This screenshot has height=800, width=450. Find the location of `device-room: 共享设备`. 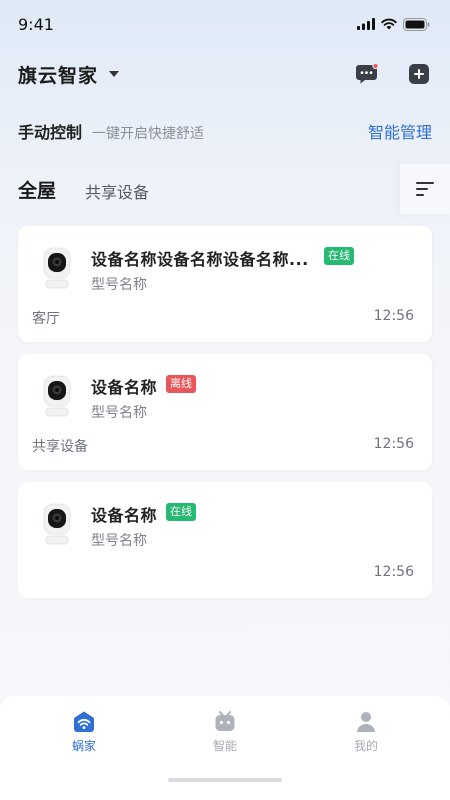

device-room: 共享设备 is located at coordinates (60, 447).